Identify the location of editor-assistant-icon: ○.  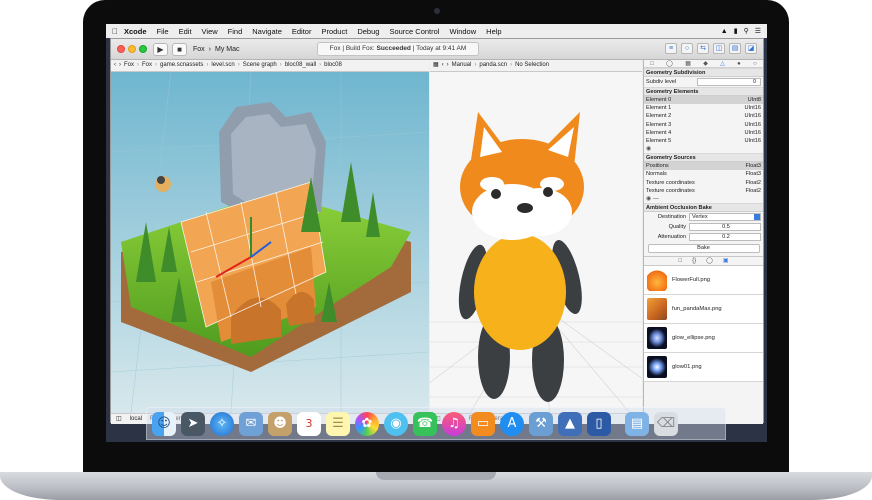
(687, 48).